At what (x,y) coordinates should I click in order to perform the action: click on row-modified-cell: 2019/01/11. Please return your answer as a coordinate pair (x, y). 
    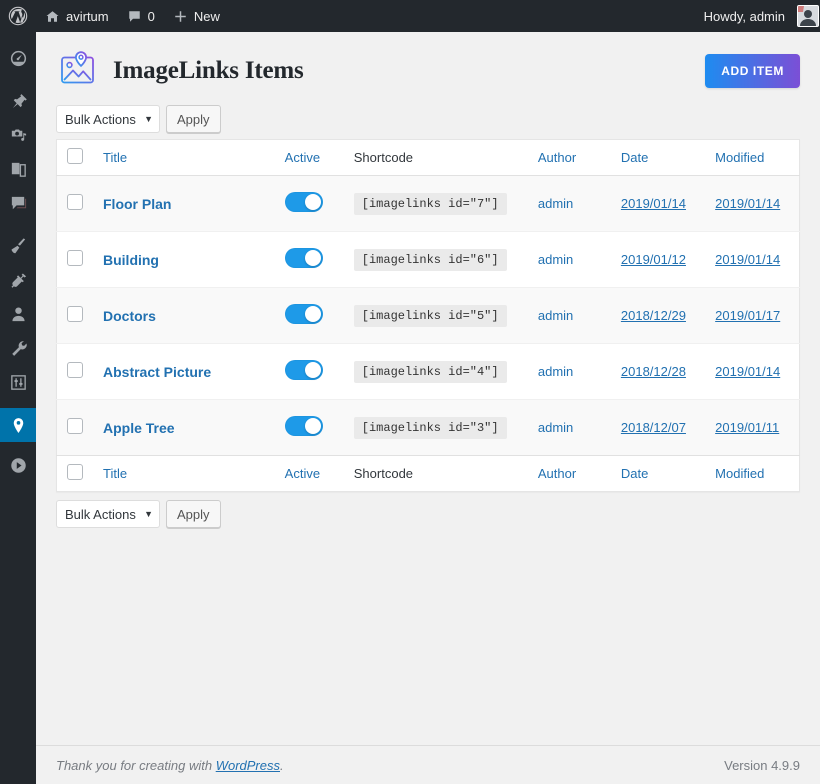
    Looking at the image, I should click on (752, 427).